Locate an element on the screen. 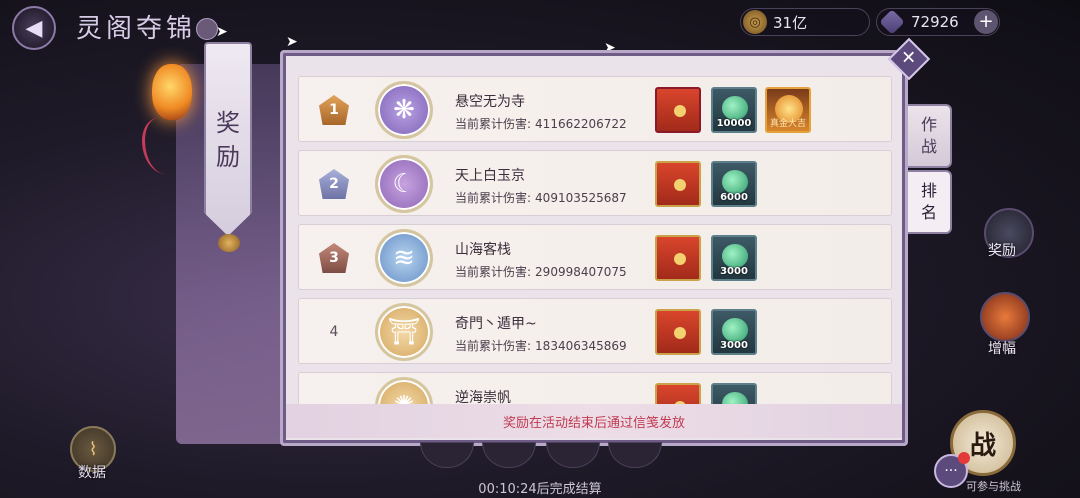  coin-value: 31亿 is located at coordinates (790, 22).